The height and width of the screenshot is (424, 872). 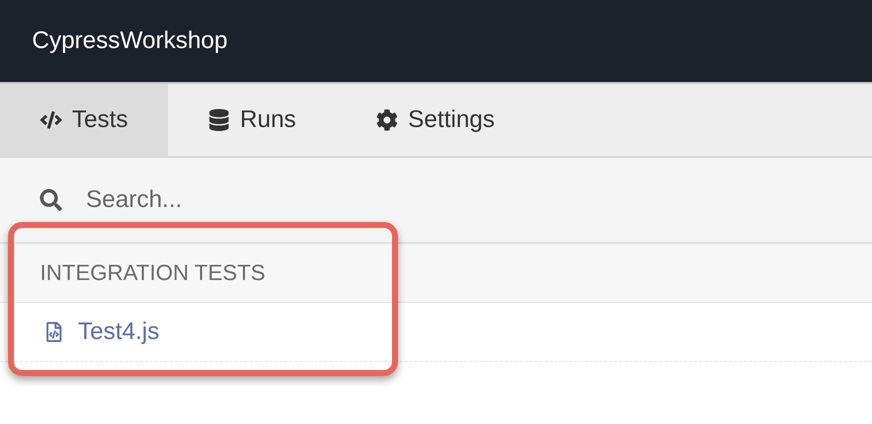 I want to click on file-item: Test4.js, so click(x=436, y=332).